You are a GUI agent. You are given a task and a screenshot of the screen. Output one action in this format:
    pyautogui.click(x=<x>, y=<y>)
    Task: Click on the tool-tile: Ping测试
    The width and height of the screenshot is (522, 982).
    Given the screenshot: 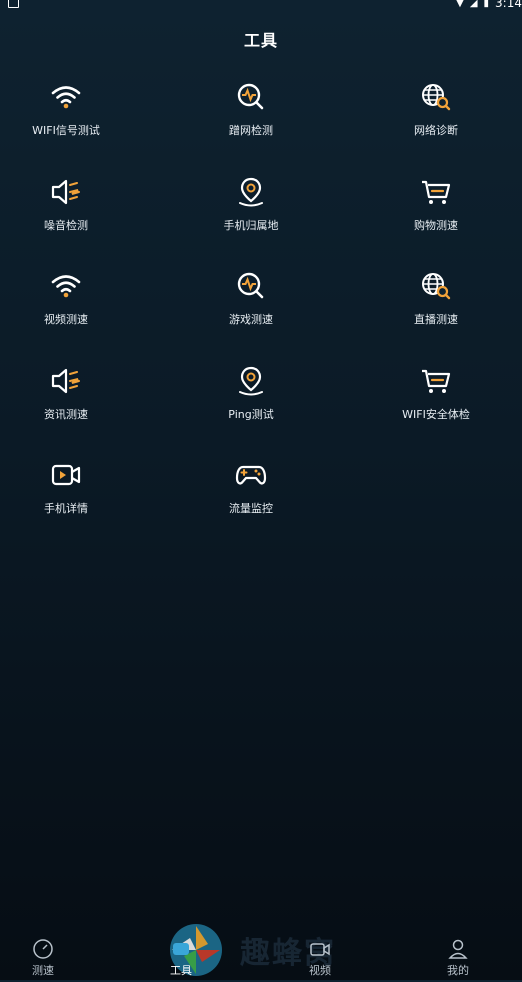 What is the action you would take?
    pyautogui.click(x=251, y=404)
    